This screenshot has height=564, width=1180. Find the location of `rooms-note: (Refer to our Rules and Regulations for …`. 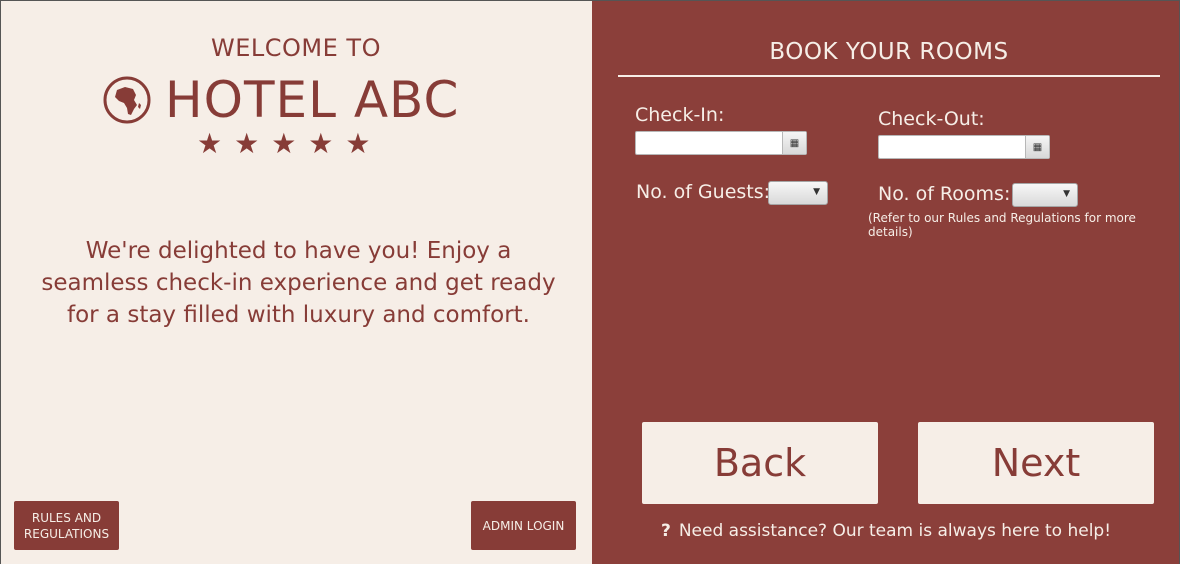

rooms-note: (Refer to our Rules and Regulations for … is located at coordinates (1002, 225).